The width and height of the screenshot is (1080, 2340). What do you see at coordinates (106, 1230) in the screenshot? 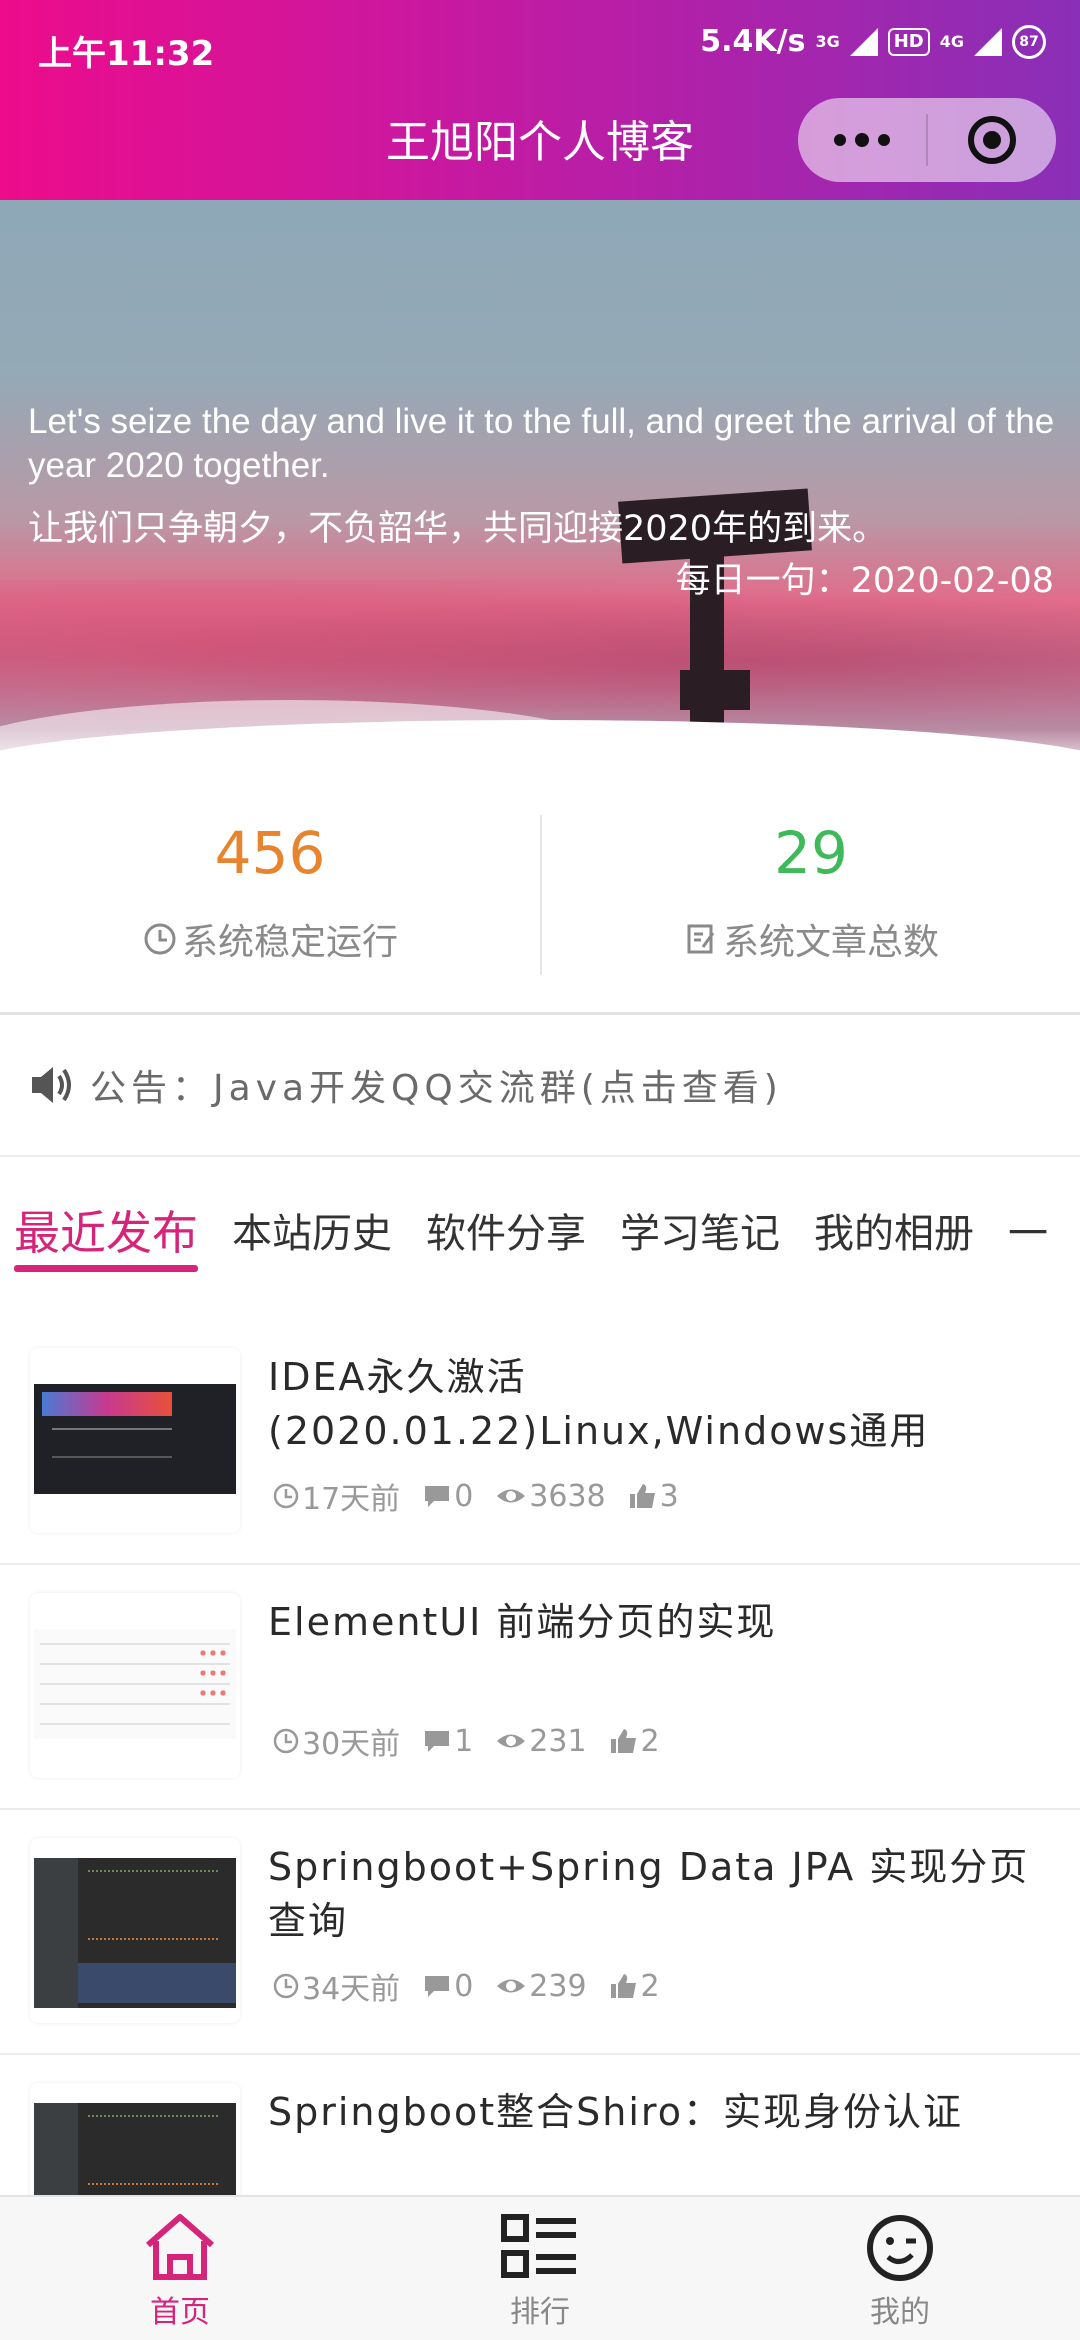
I see `tab-recent: 最近发布` at bounding box center [106, 1230].